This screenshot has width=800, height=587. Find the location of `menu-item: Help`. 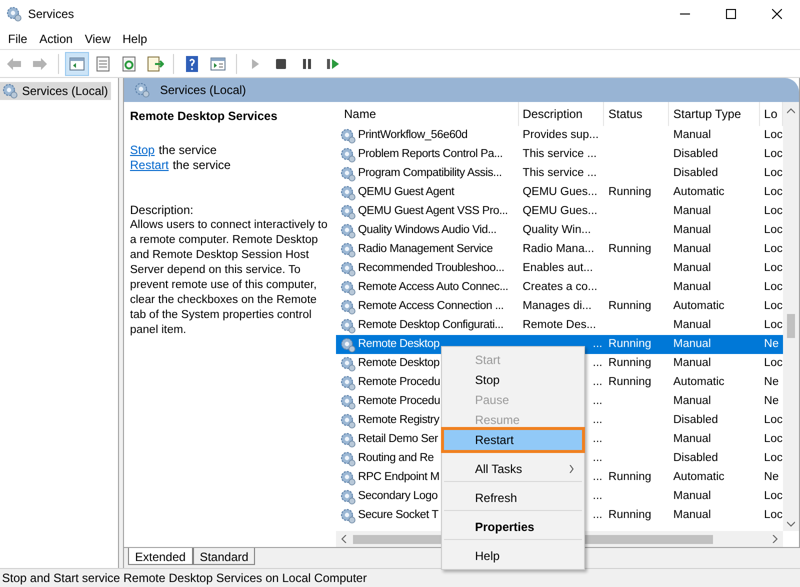

menu-item: Help is located at coordinates (135, 38).